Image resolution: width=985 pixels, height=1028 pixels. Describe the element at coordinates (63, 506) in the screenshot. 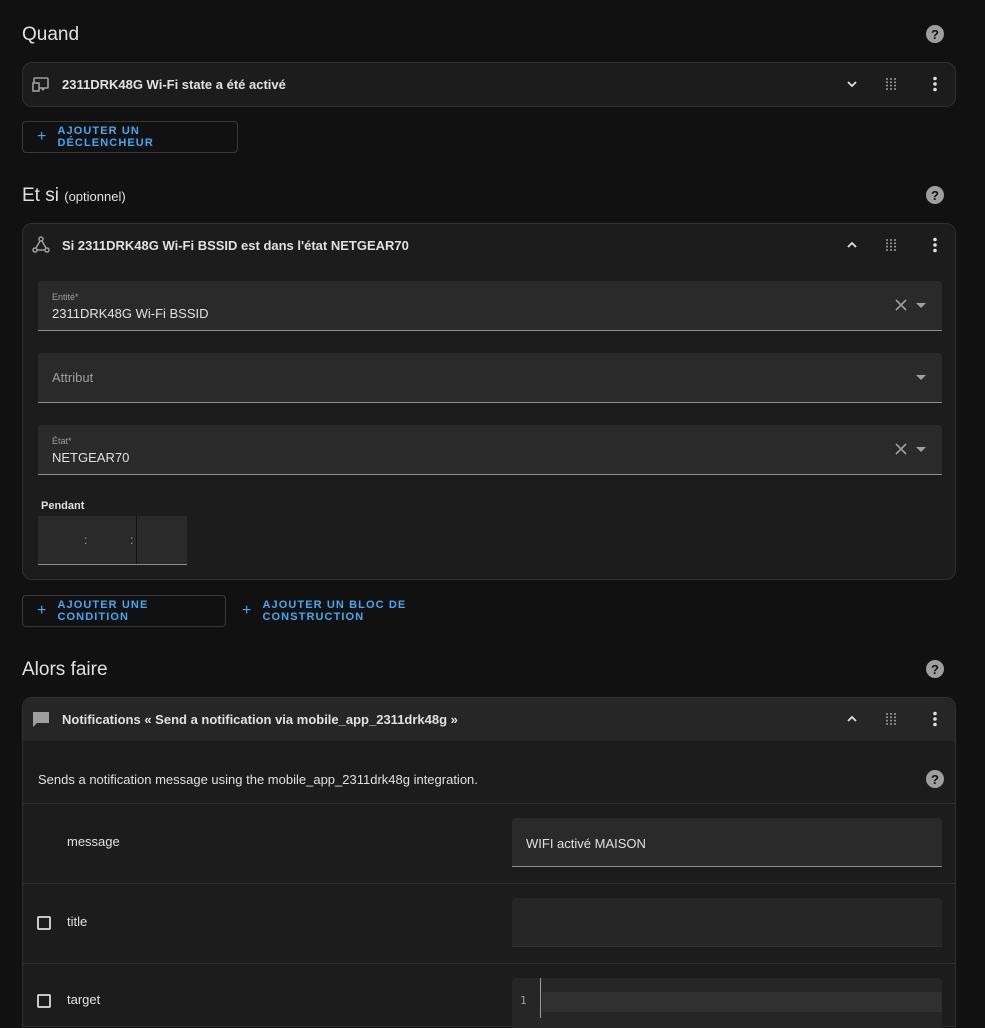

I see `duration-label: Pendant` at that location.